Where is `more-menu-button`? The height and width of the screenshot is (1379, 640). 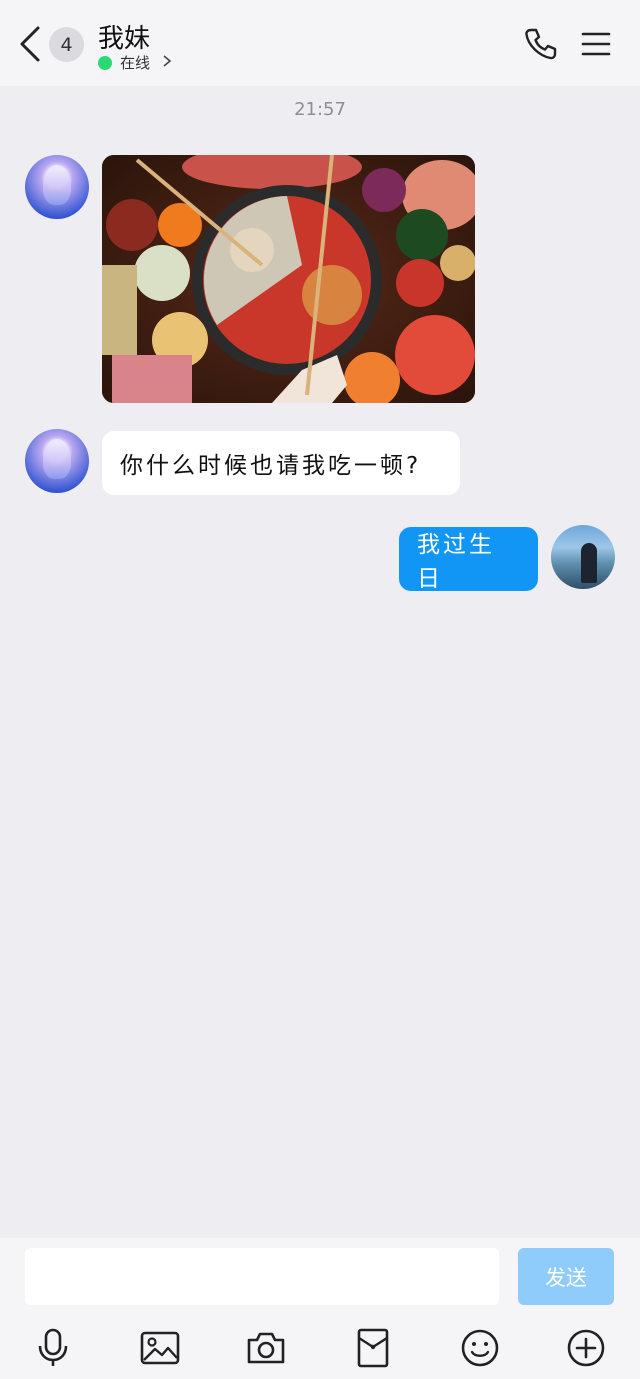 more-menu-button is located at coordinates (596, 44).